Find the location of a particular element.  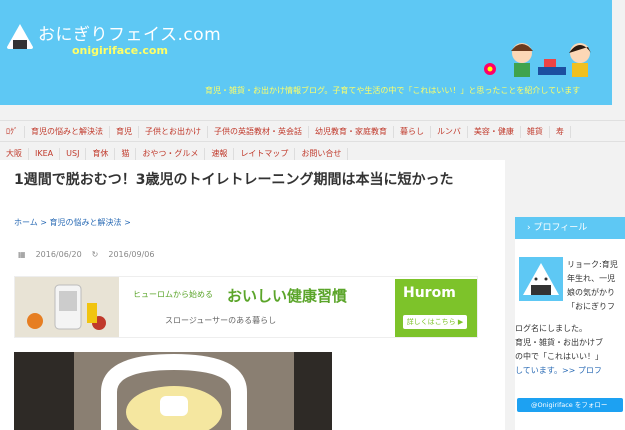

post-dates: ▦ 2016/06/20 ↻ 2016/09/06 is located at coordinates (86, 254).